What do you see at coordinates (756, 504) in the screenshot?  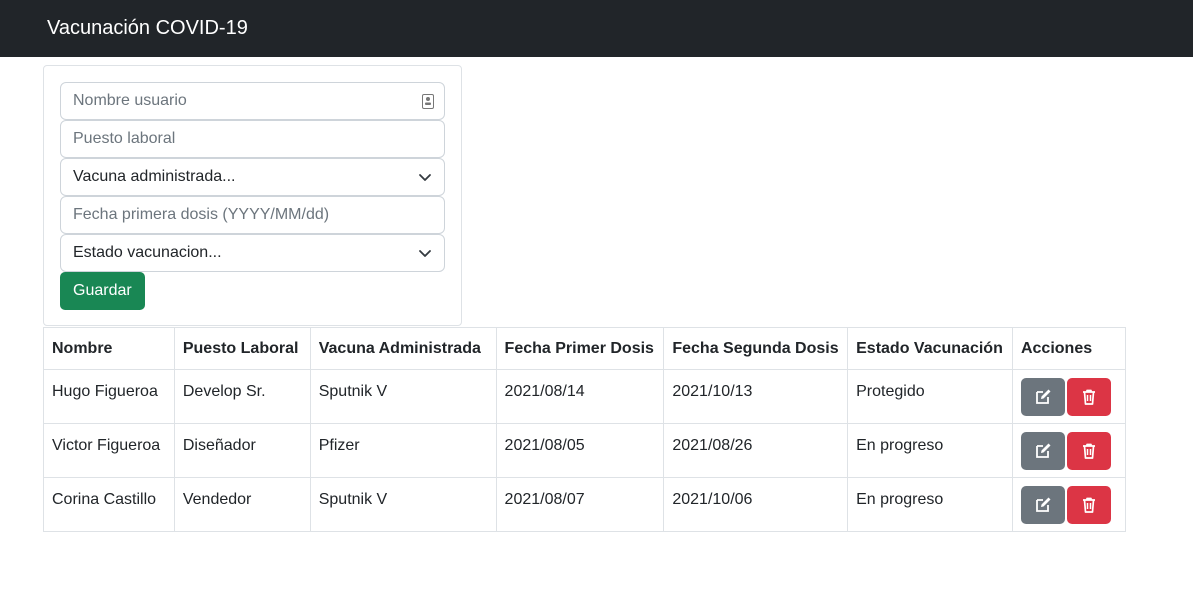 I see `cell-fecha-segunda: 2021/10/06` at bounding box center [756, 504].